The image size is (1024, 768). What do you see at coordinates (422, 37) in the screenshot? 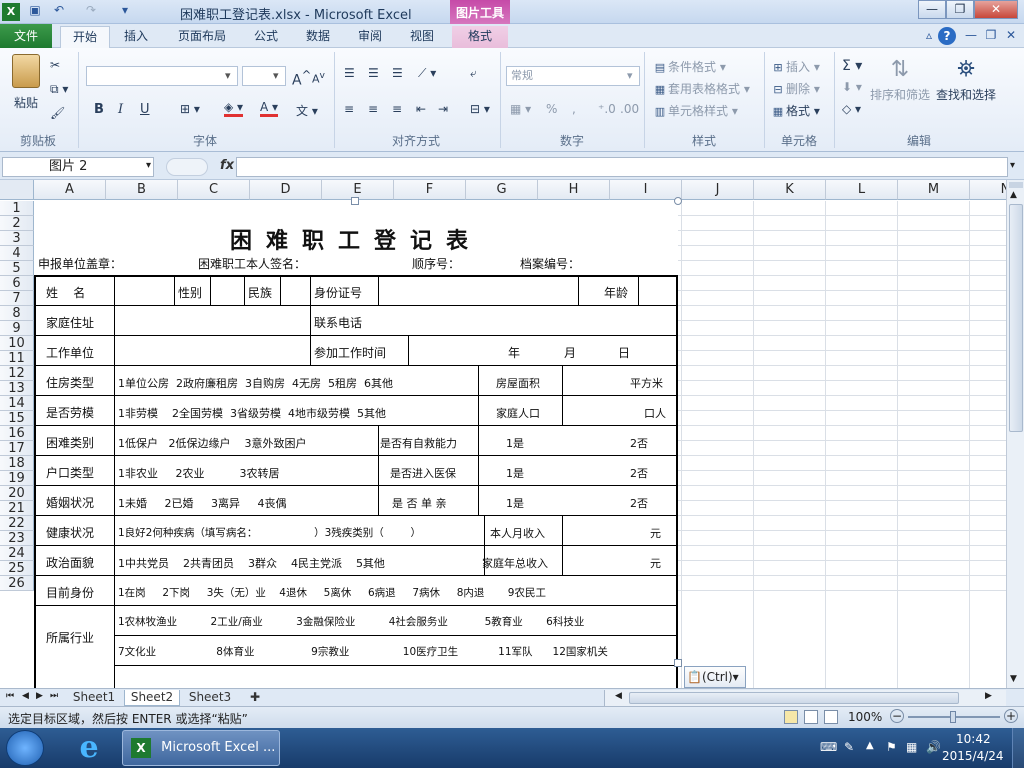
I see `tab-view: 视图` at bounding box center [422, 37].